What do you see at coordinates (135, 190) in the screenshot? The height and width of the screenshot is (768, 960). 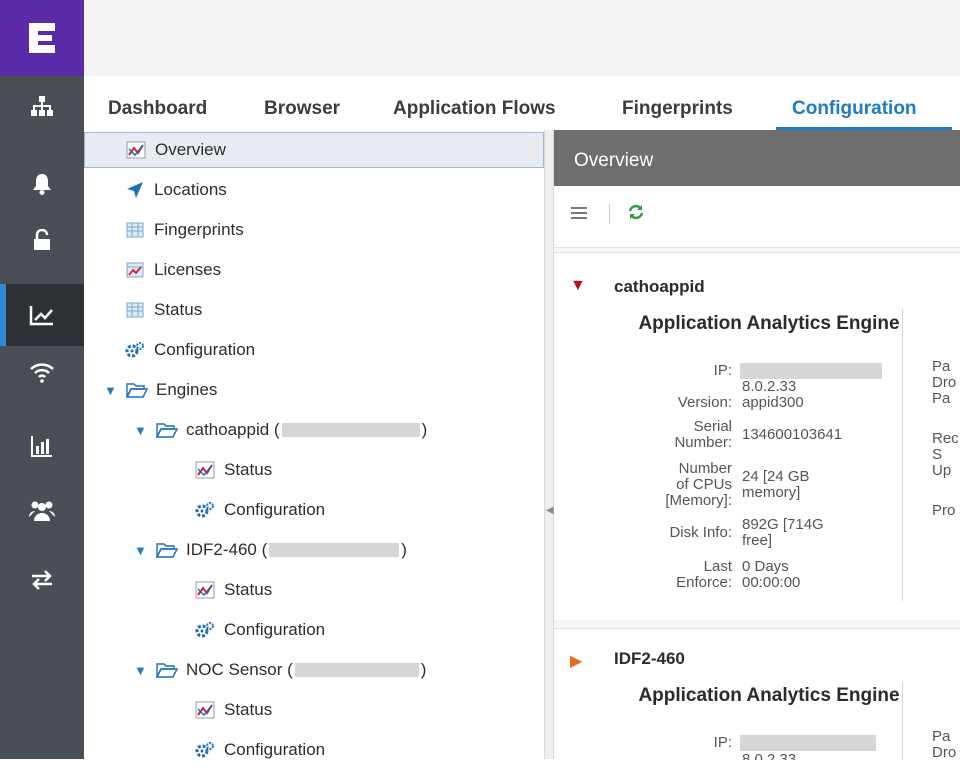 I see `location-arrow-icon` at bounding box center [135, 190].